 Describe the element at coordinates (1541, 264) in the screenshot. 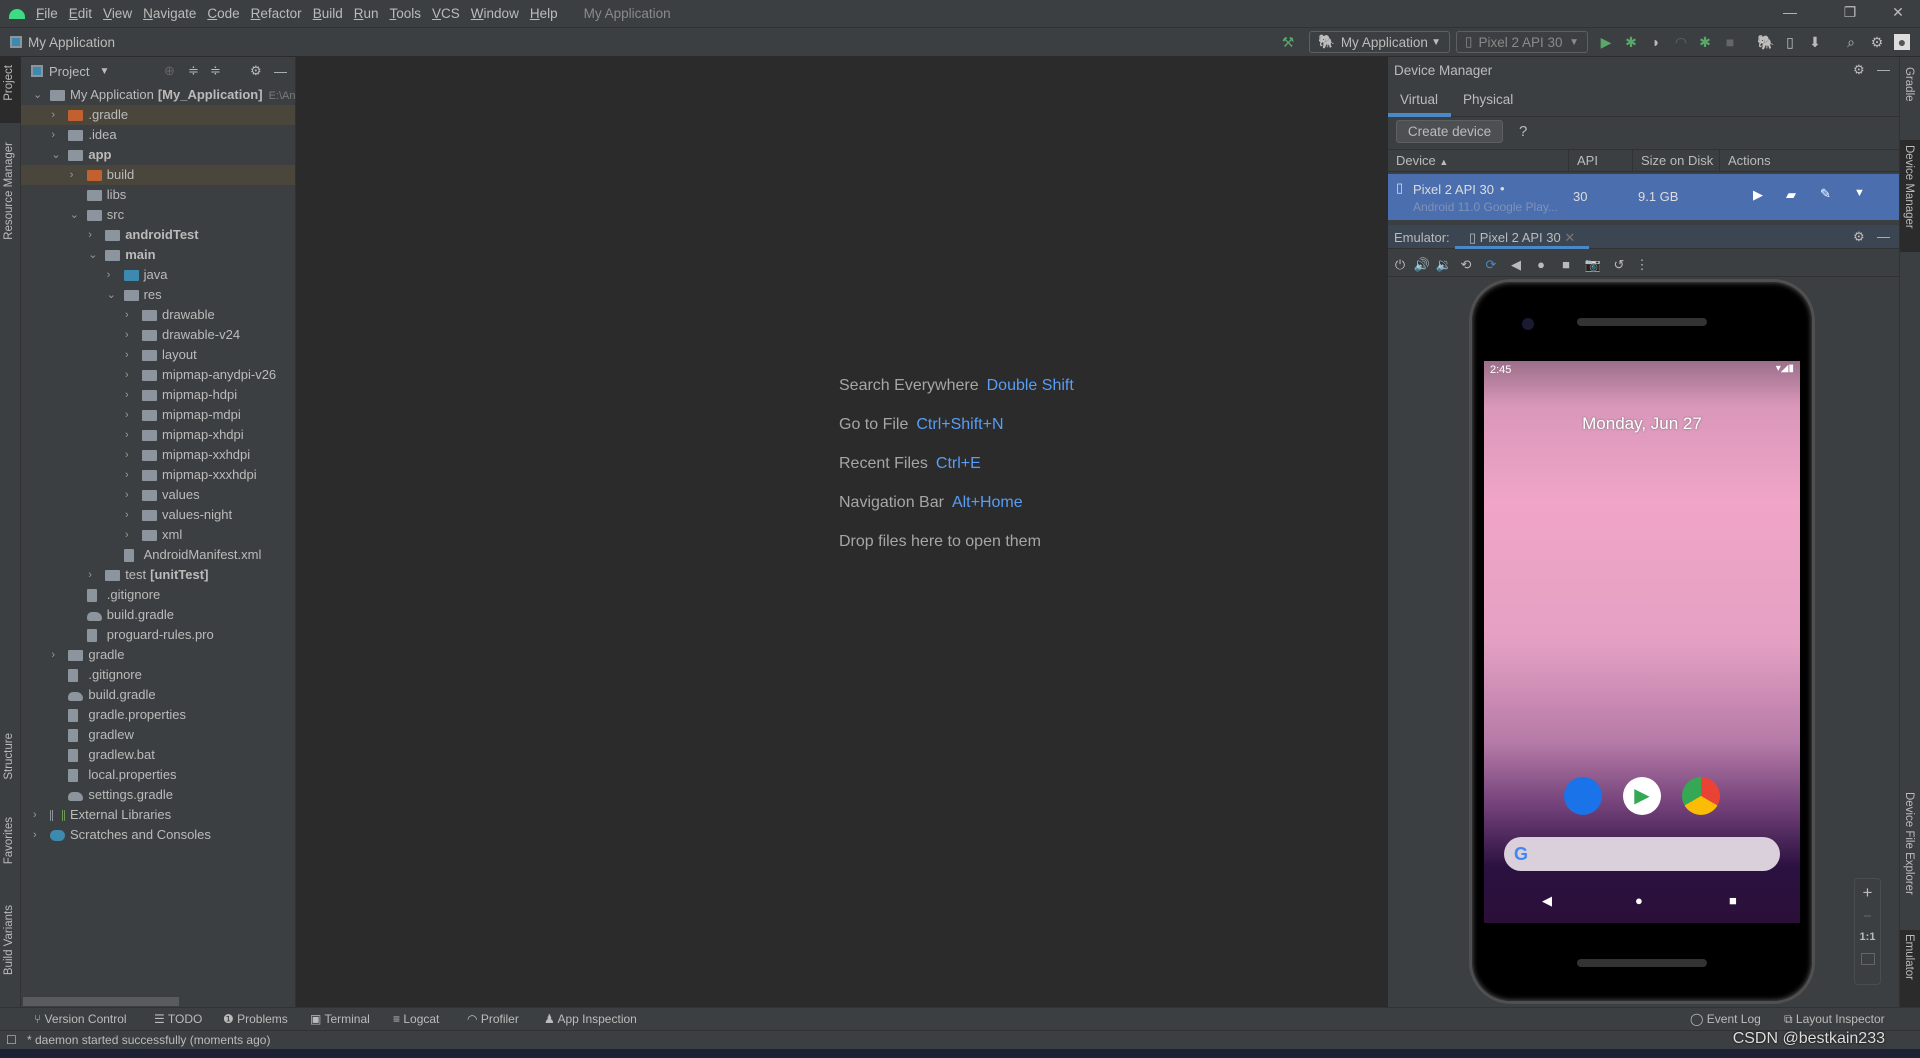

I see `home-icon: ●` at that location.